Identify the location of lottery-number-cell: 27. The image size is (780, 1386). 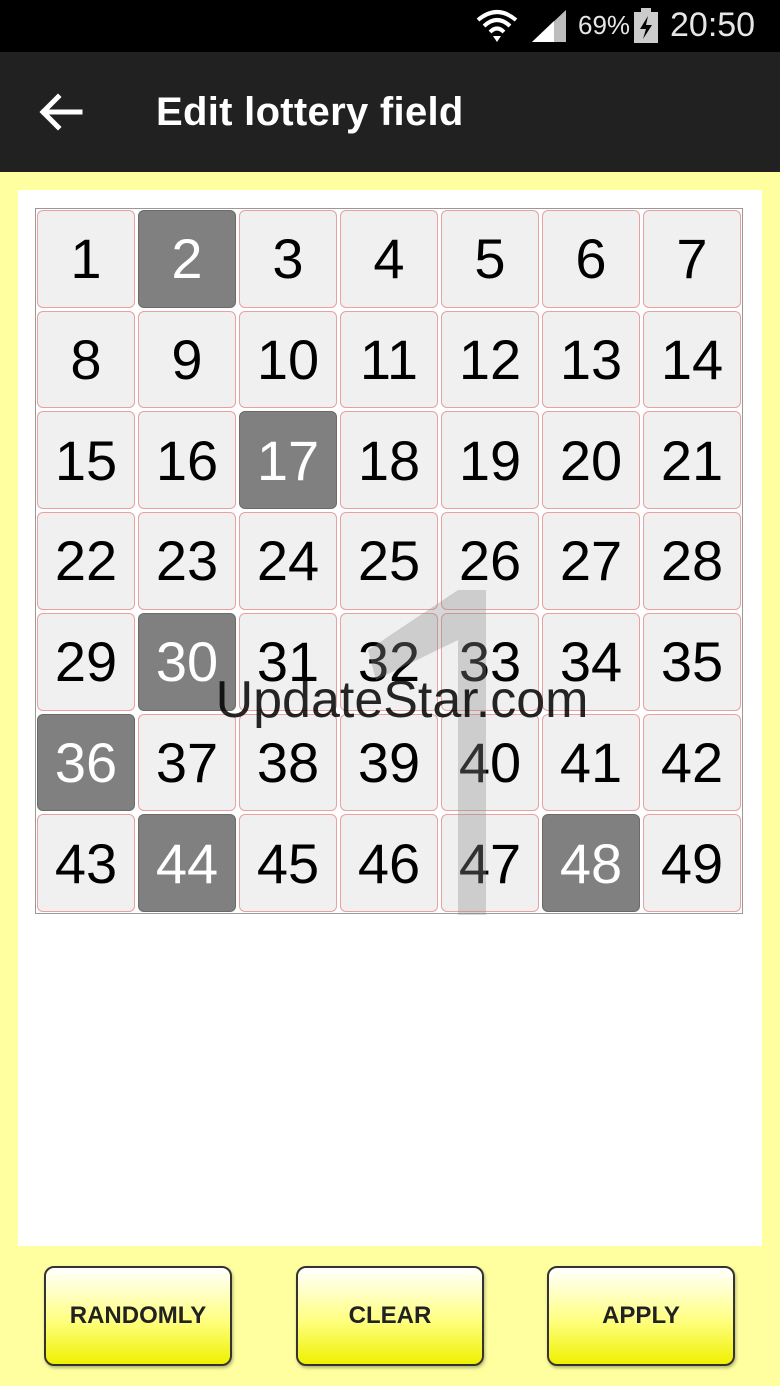
(591, 561).